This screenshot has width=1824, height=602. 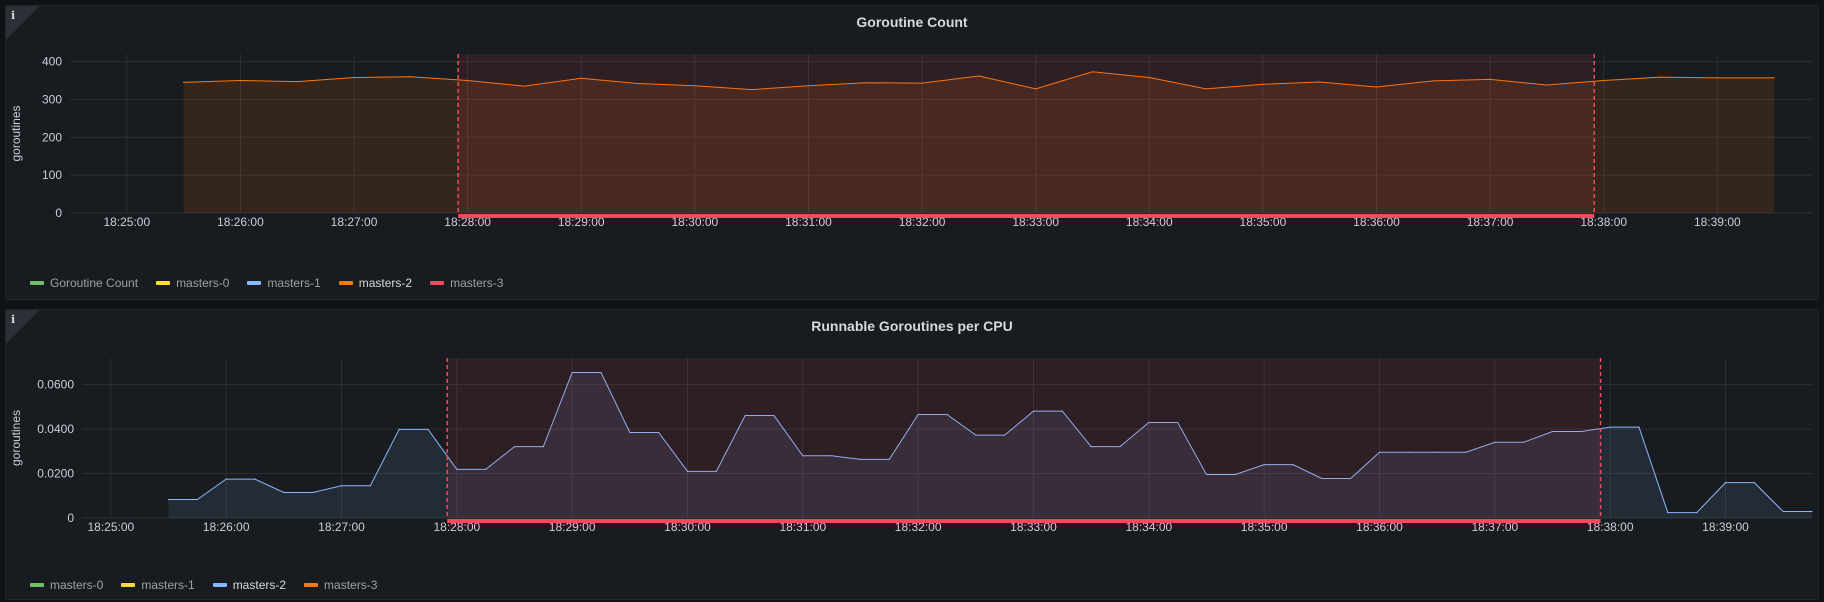 I want to click on legend-label: Goroutine Count, so click(x=94, y=283).